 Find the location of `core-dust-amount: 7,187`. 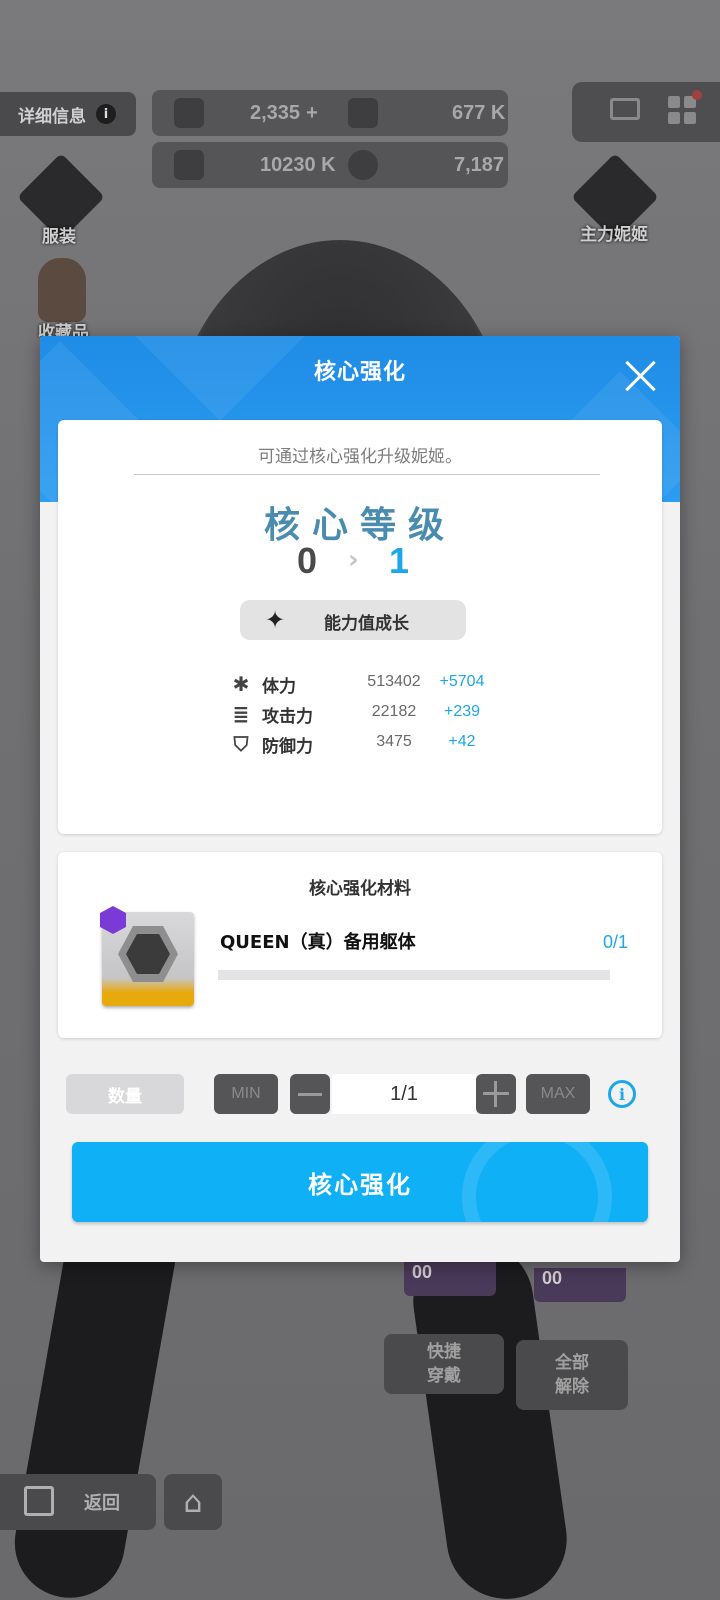

core-dust-amount: 7,187 is located at coordinates (479, 164).